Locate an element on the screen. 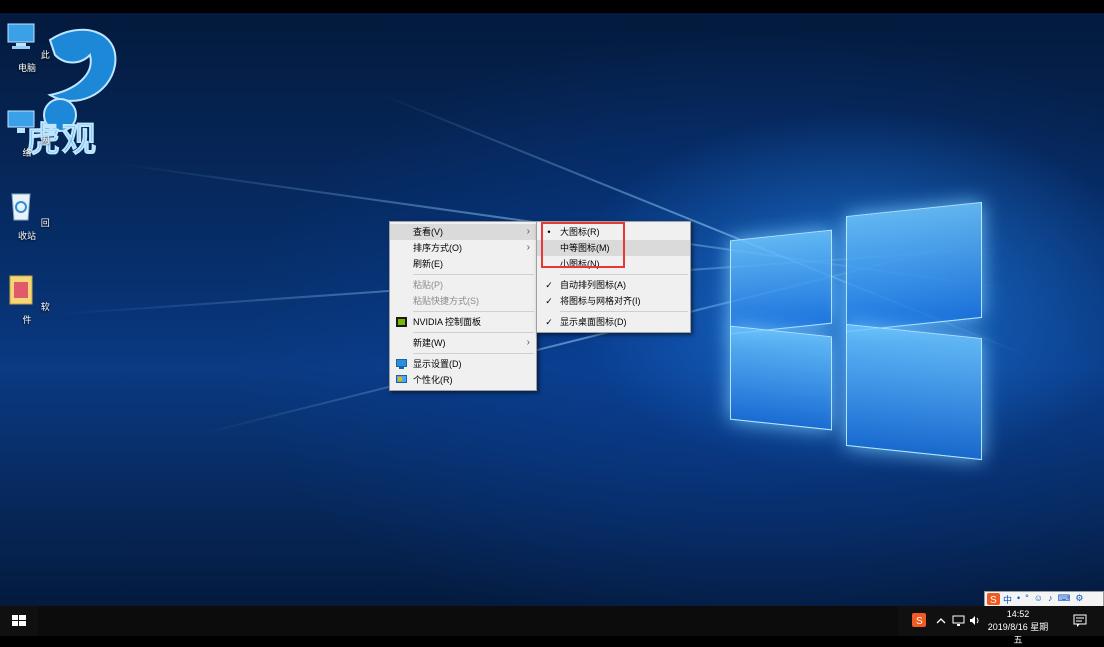 Image resolution: width=1104 pixels, height=647 pixels. display-icon is located at coordinates (401, 364).